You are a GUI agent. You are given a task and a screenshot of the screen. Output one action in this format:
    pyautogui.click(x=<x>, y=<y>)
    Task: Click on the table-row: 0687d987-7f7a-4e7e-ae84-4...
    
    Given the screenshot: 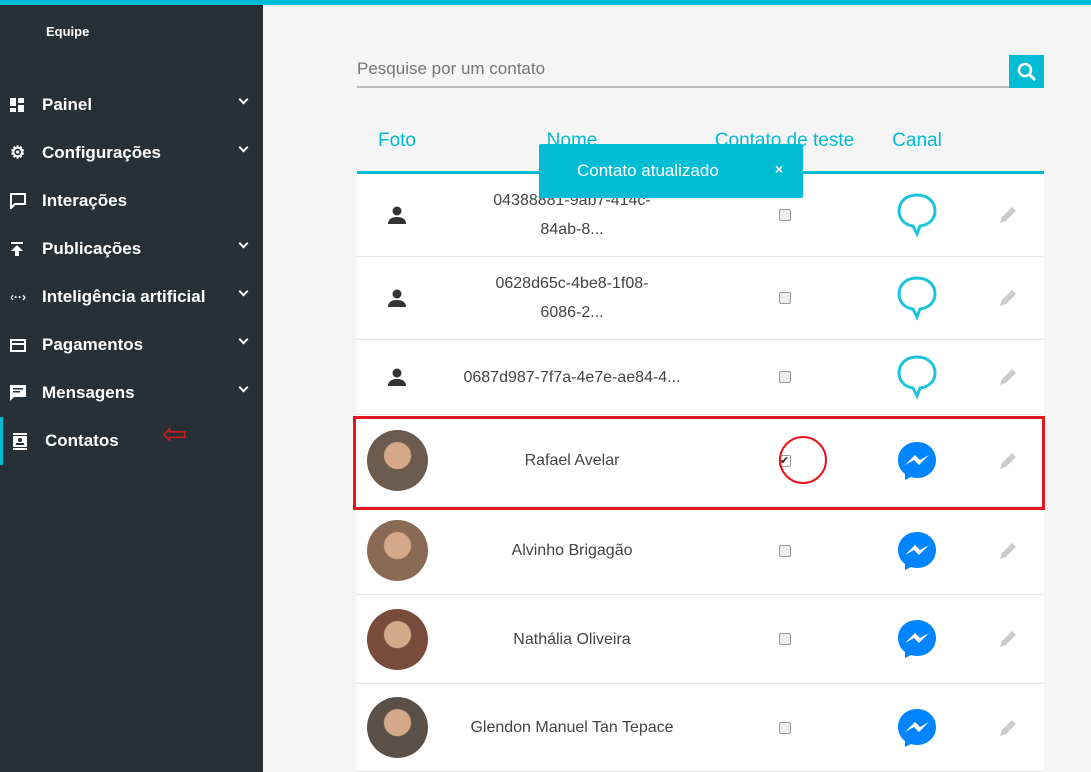 What is the action you would take?
    pyautogui.click(x=700, y=377)
    